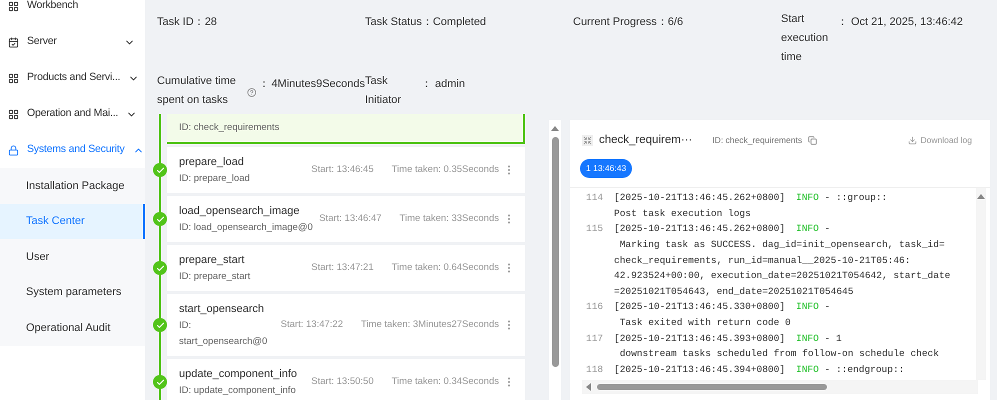 This screenshot has width=997, height=400. Describe the element at coordinates (346, 129) in the screenshot. I see `step-card: ID: check_requirements` at that location.